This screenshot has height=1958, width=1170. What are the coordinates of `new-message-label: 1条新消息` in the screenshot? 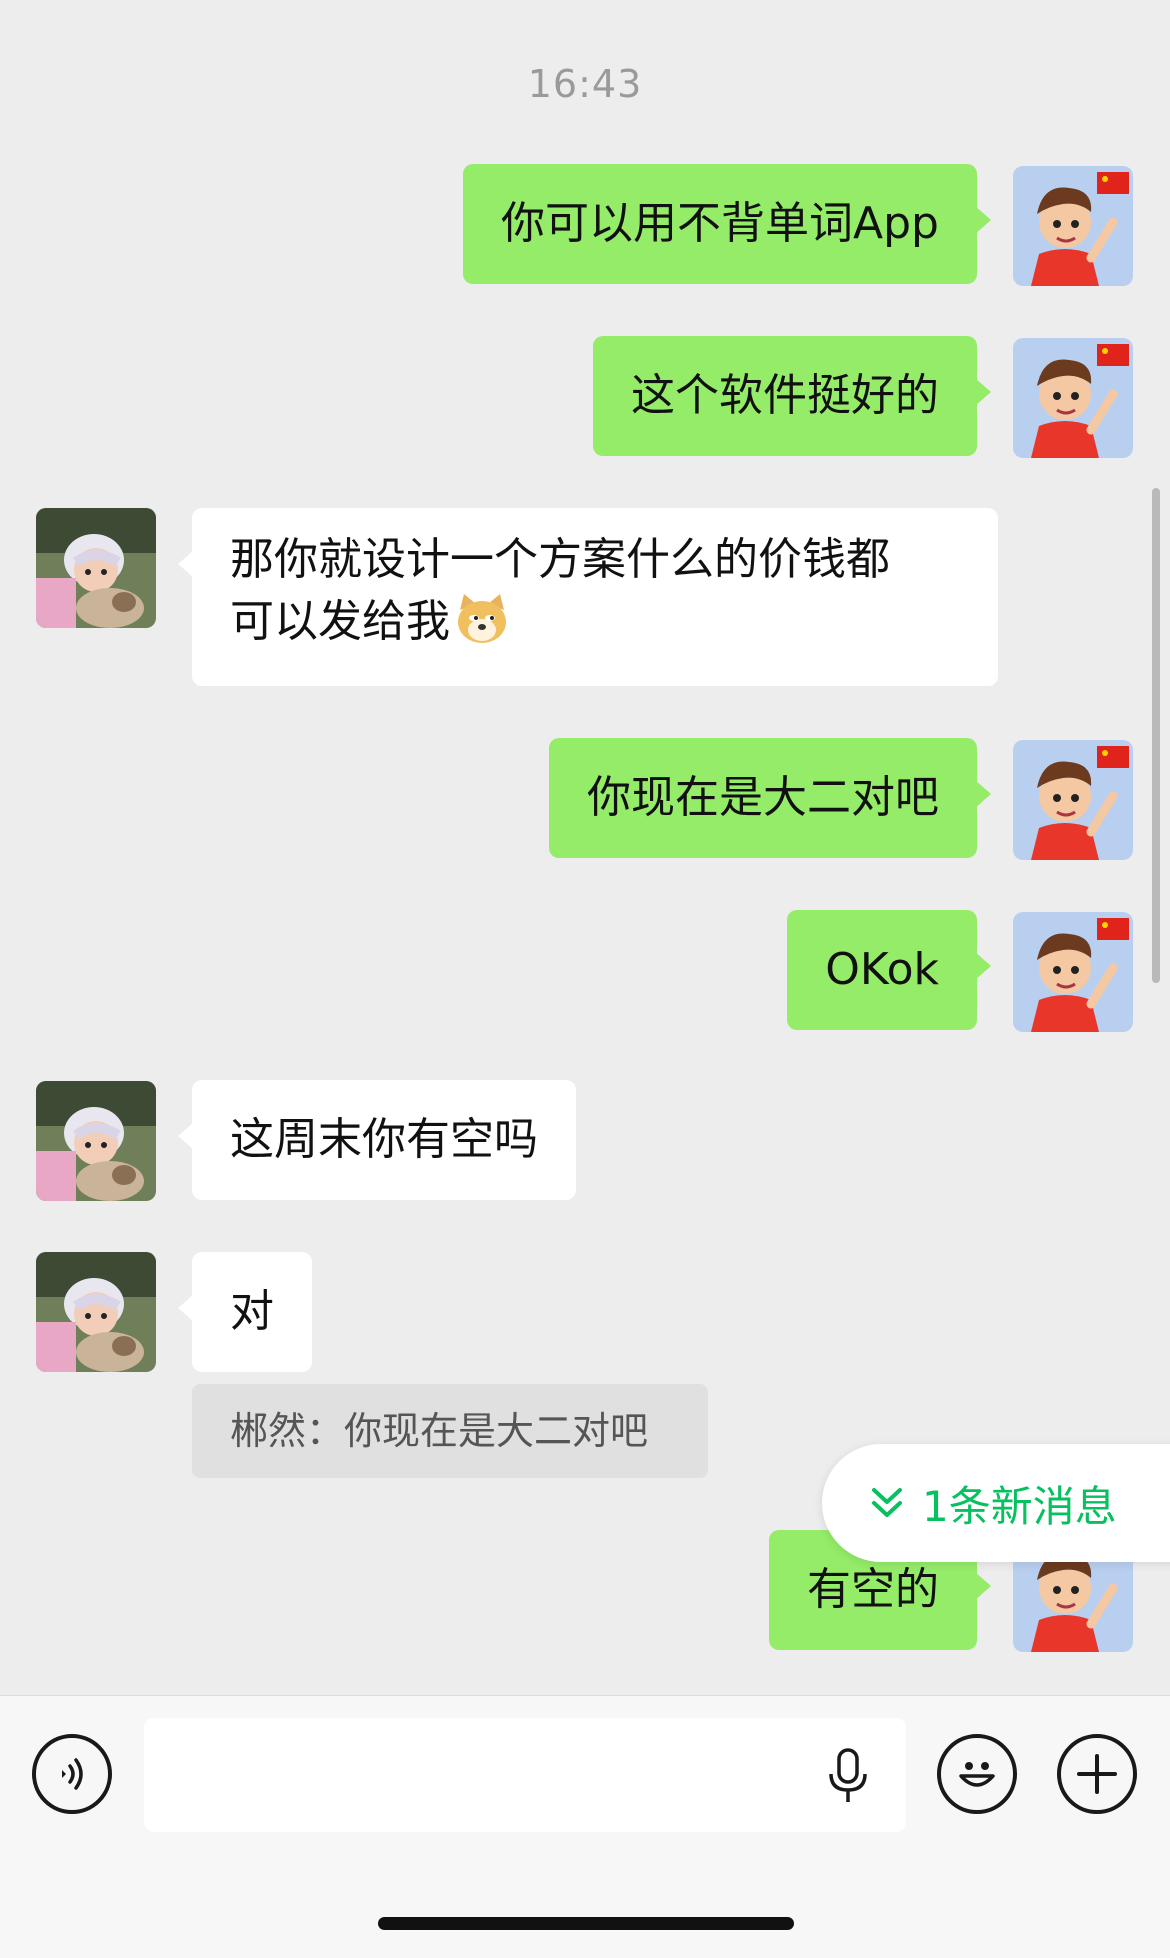 It's located at (1019, 1506).